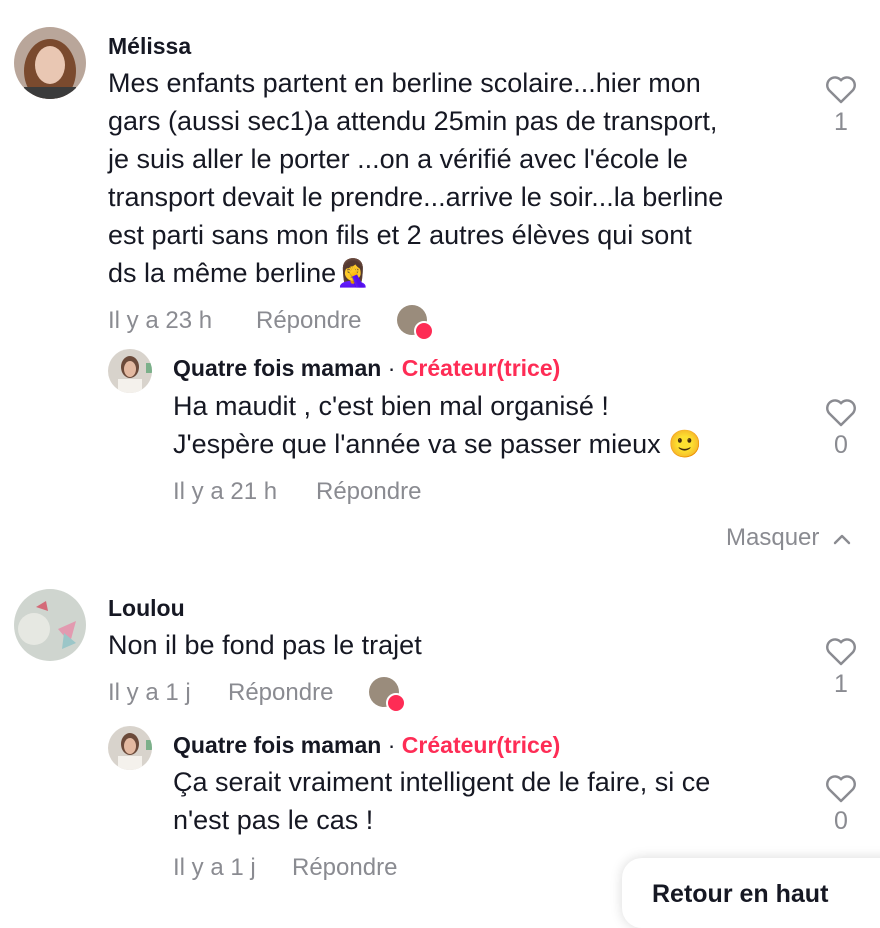  What do you see at coordinates (773, 537) in the screenshot?
I see `hide-replies-label: Masquer` at bounding box center [773, 537].